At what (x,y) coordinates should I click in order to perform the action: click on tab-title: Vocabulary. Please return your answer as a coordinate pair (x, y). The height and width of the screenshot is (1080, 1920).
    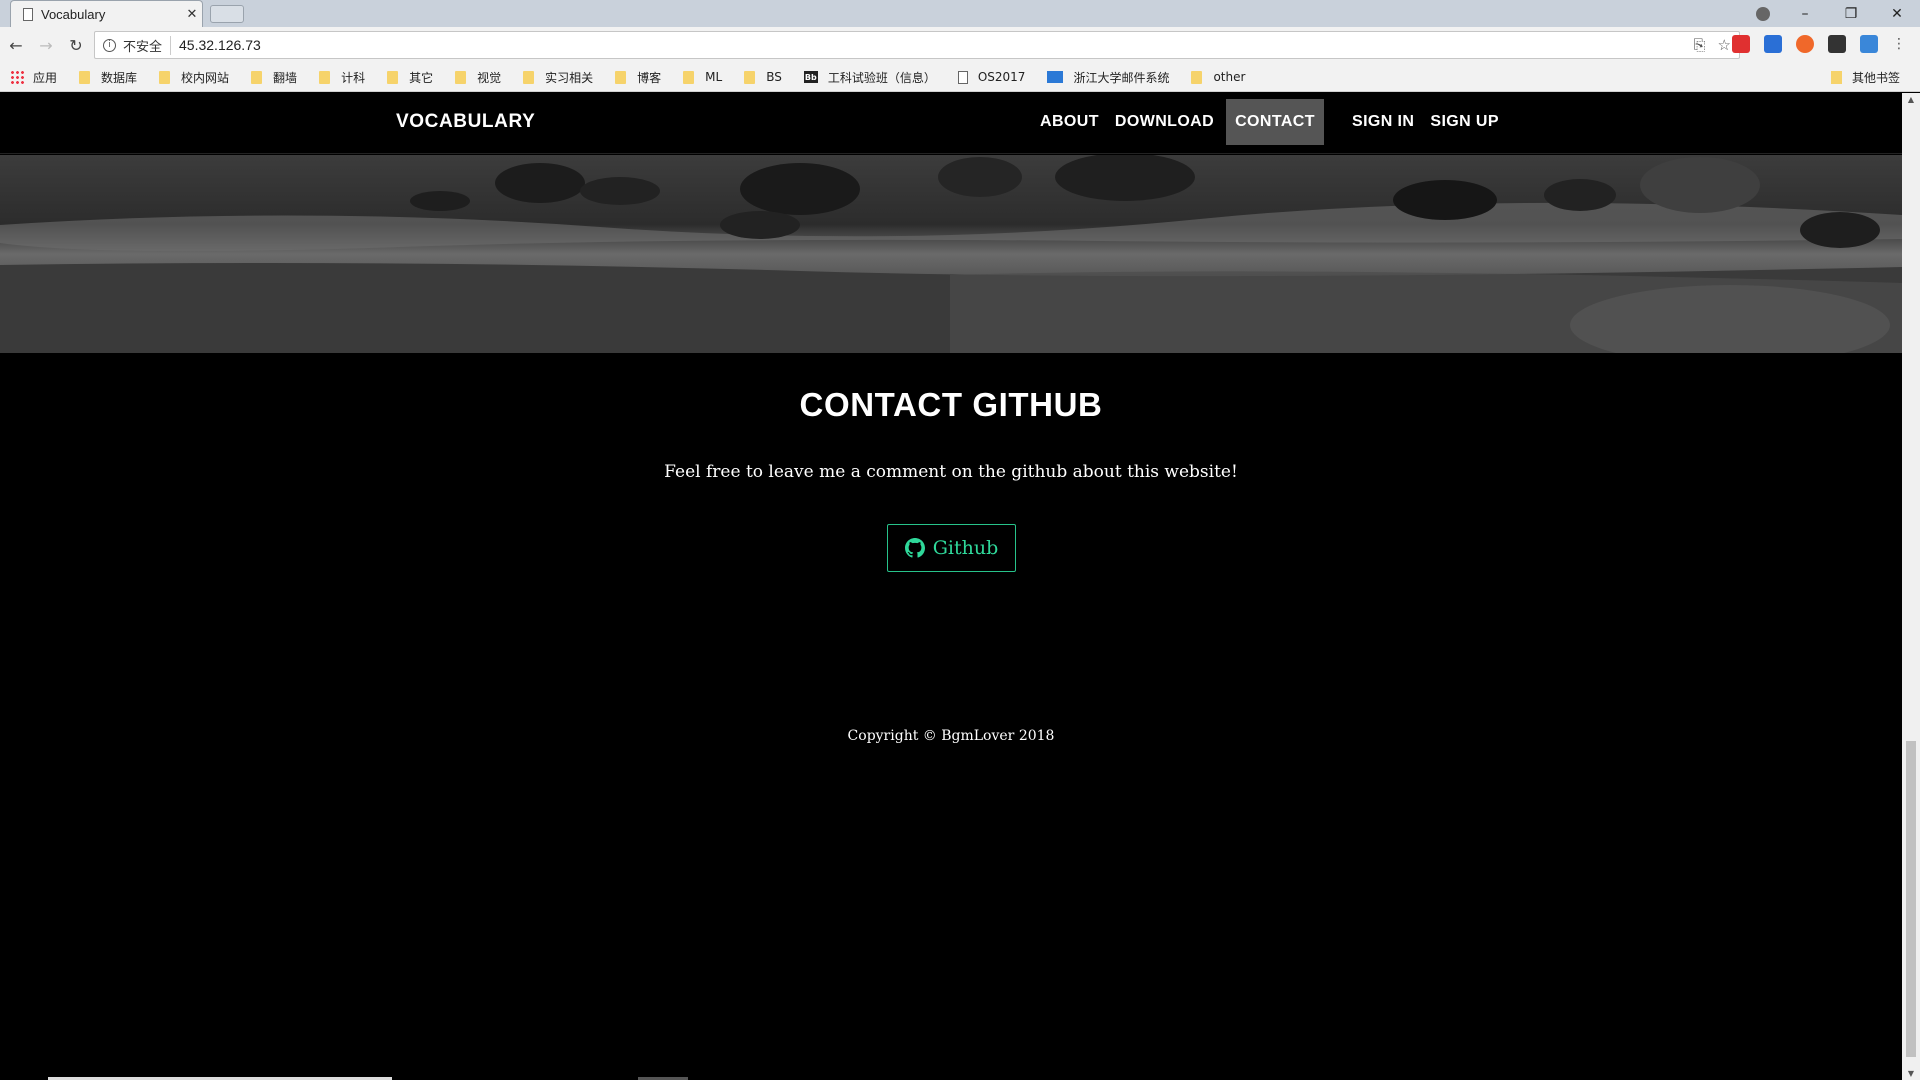
    Looking at the image, I should click on (73, 14).